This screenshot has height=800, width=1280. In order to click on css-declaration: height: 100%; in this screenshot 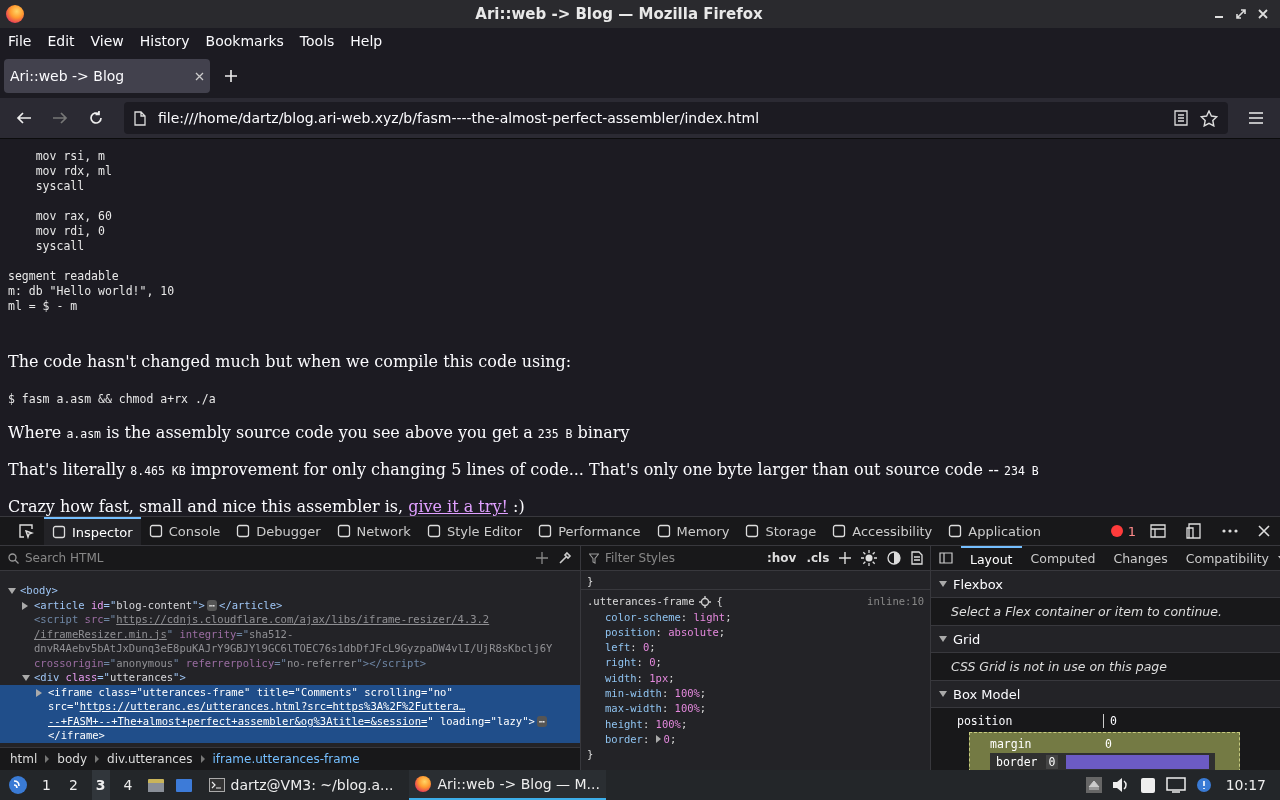, I will do `click(755, 724)`.